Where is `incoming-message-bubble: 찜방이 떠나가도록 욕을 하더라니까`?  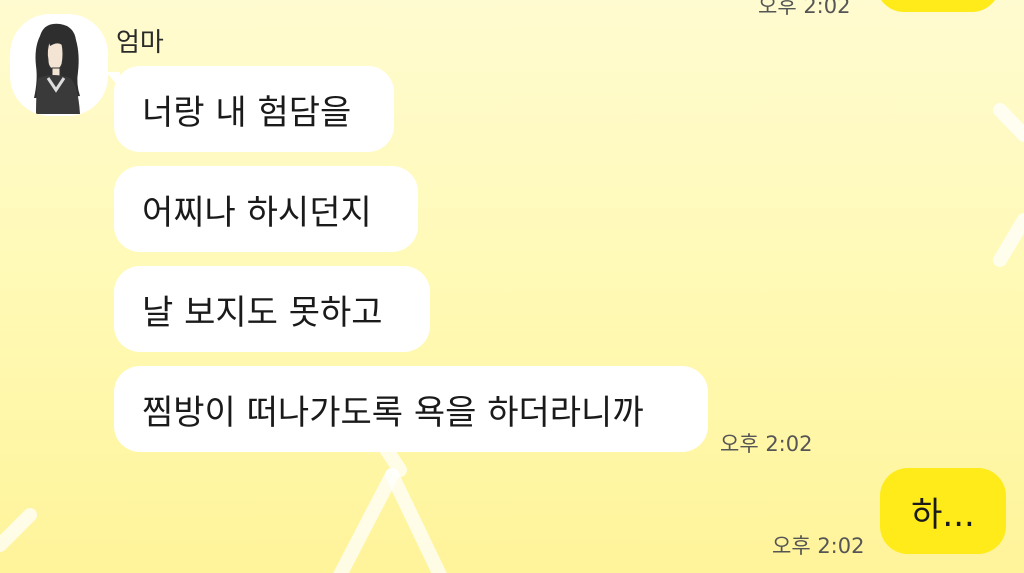
incoming-message-bubble: 찜방이 떠나가도록 욕을 하더라니까 is located at coordinates (411, 409).